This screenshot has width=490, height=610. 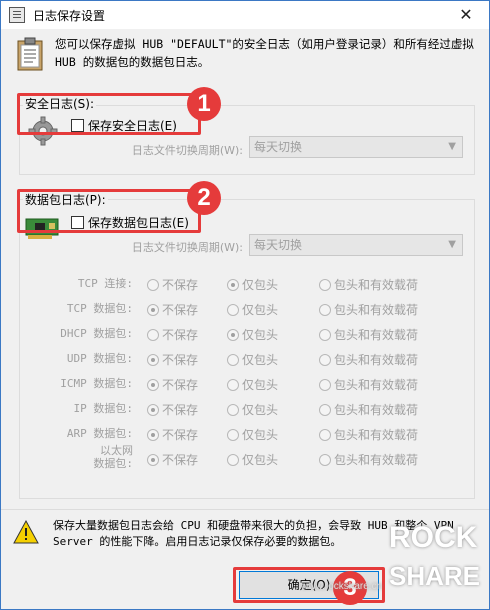 What do you see at coordinates (204, 104) in the screenshot?
I see `step-badge-1: 1` at bounding box center [204, 104].